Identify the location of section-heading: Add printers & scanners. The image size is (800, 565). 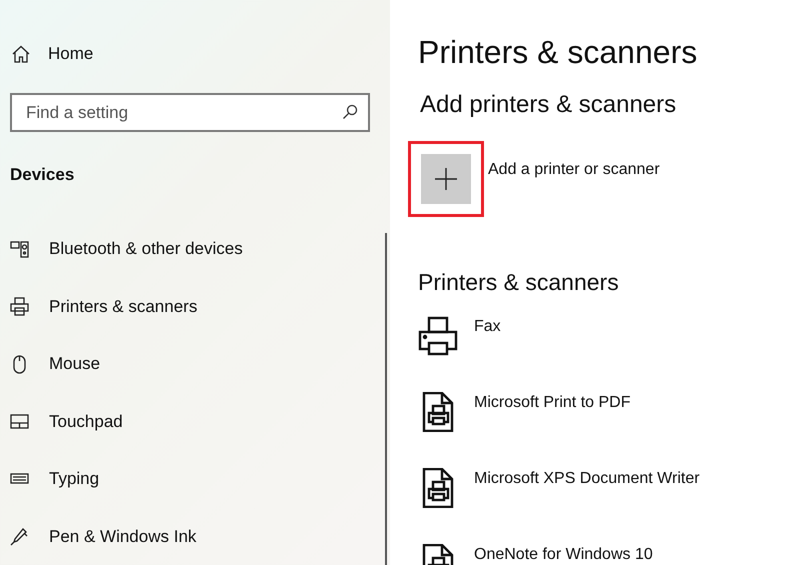
(549, 105).